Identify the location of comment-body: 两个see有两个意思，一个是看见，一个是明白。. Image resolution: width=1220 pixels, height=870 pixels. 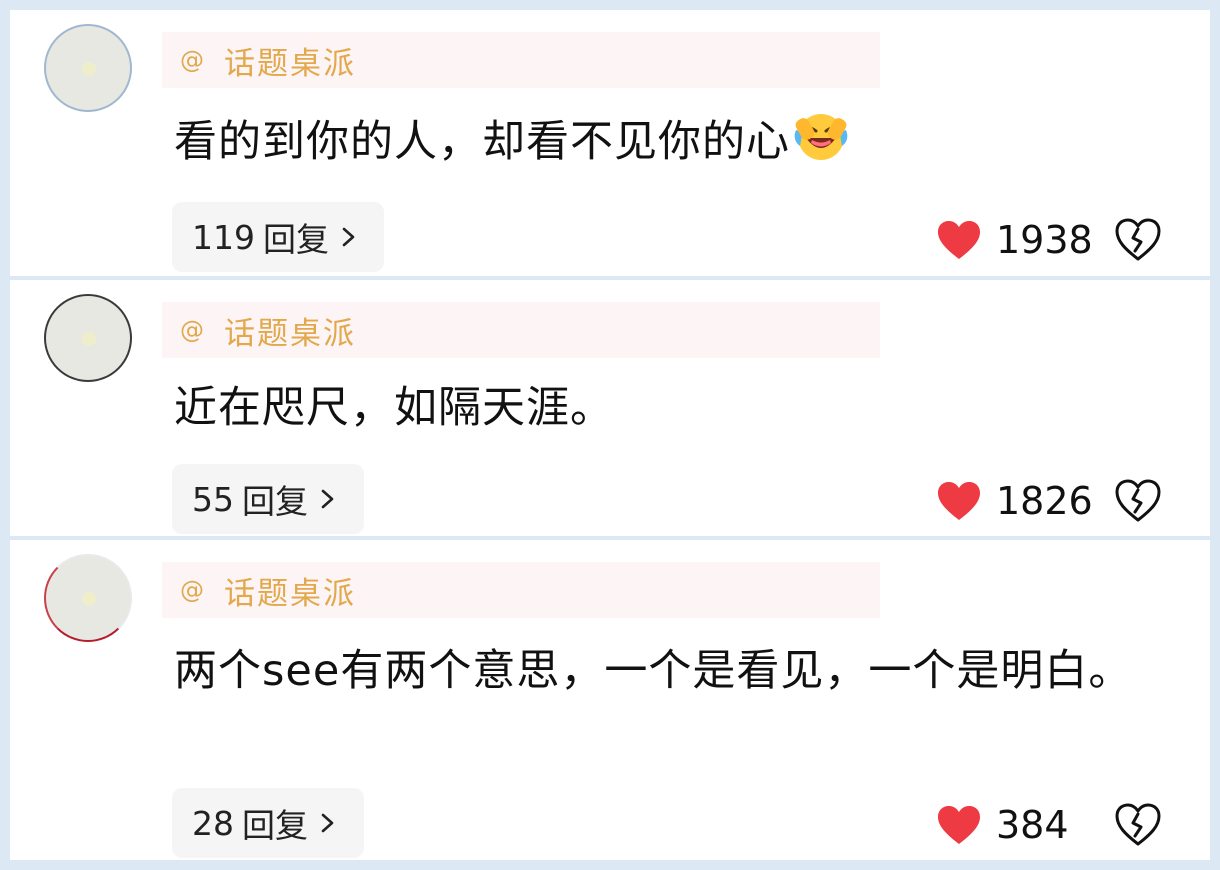
(664, 671).